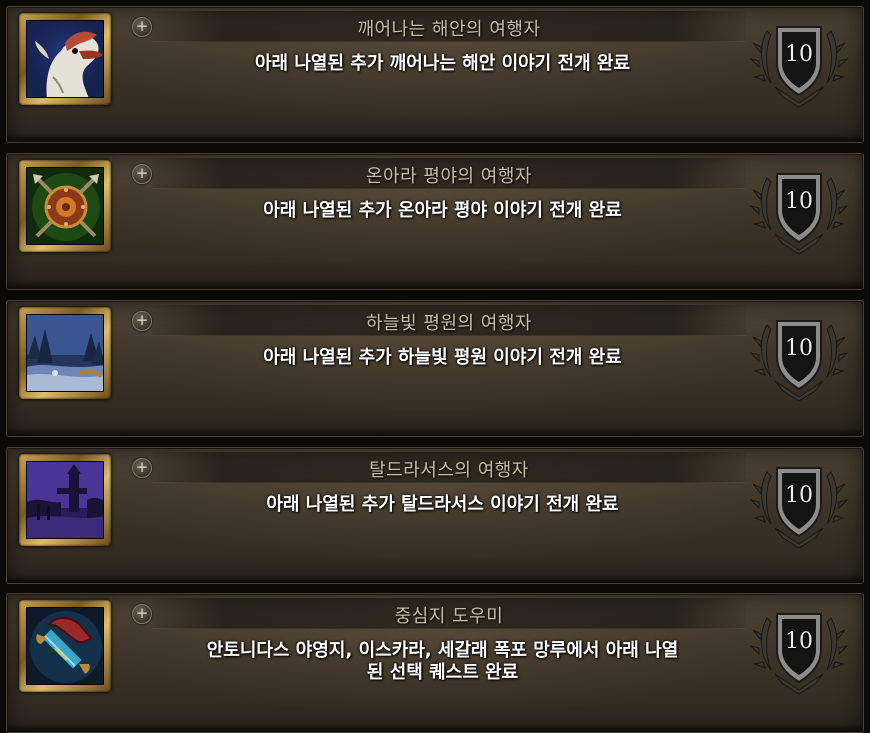 This screenshot has width=870, height=733. What do you see at coordinates (449, 323) in the screenshot?
I see `achievement-title: 하늘빛 평원의 여행자` at bounding box center [449, 323].